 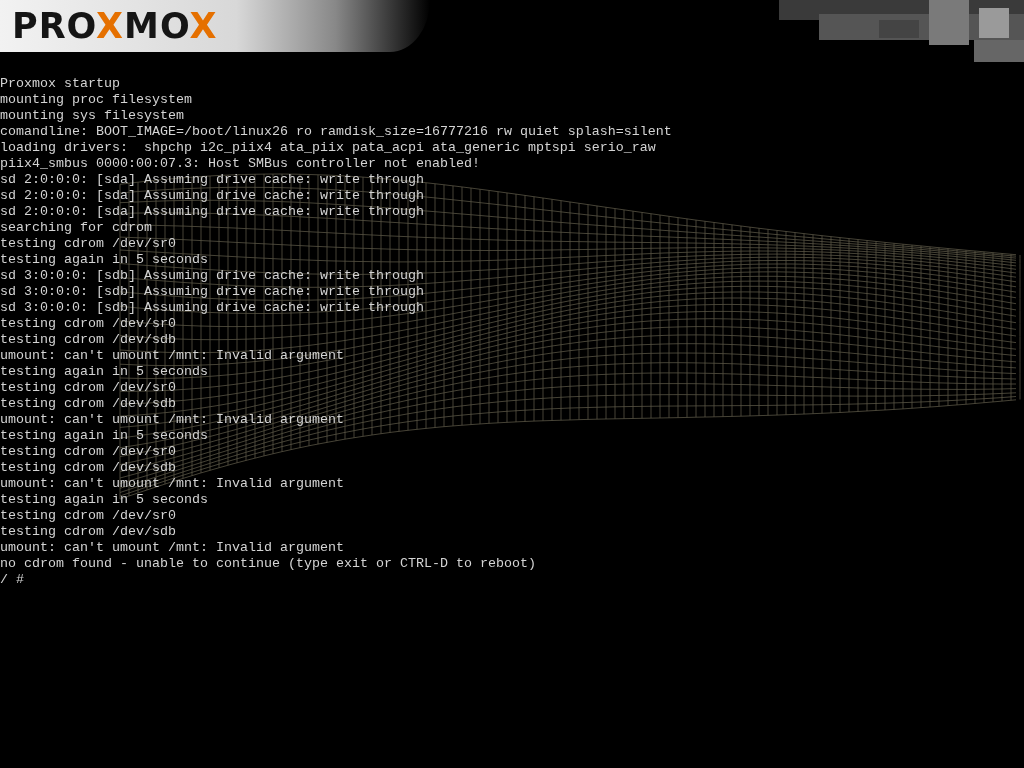 I want to click on console-line: no cdrom found - unable to continue (type exit or CTRL-D to reboot), so click(x=268, y=564).